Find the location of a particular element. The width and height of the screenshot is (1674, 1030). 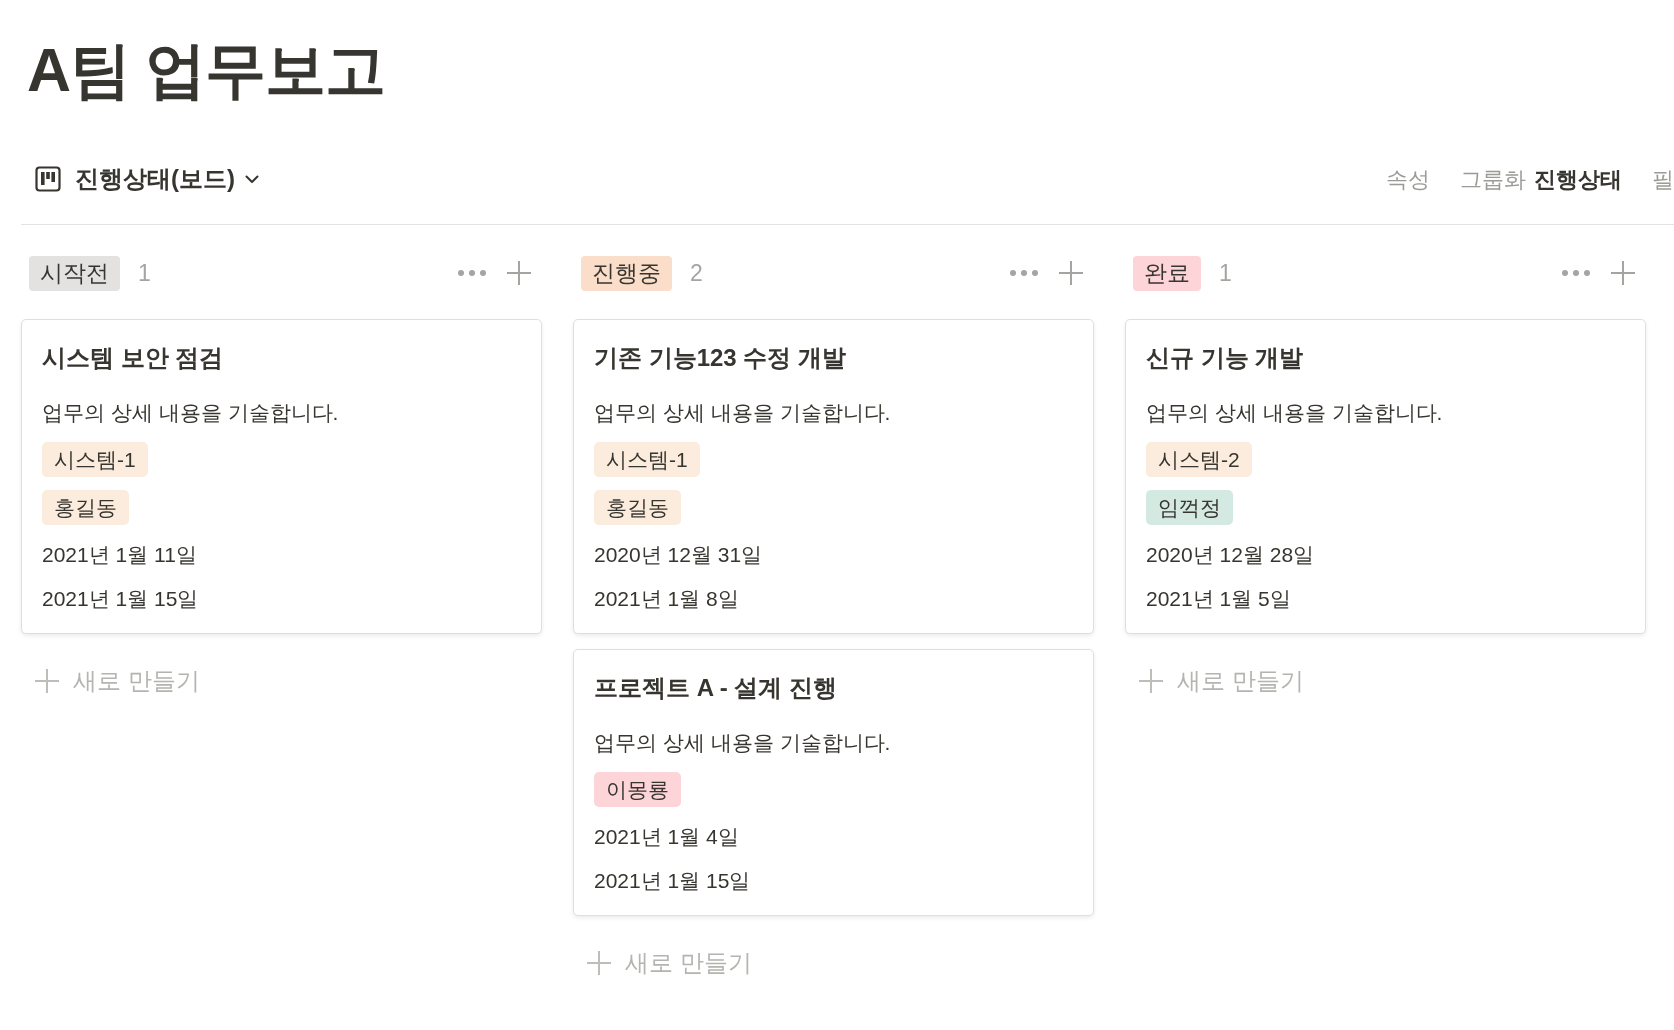

property-tag: 시스템-2 is located at coordinates (1199, 459).